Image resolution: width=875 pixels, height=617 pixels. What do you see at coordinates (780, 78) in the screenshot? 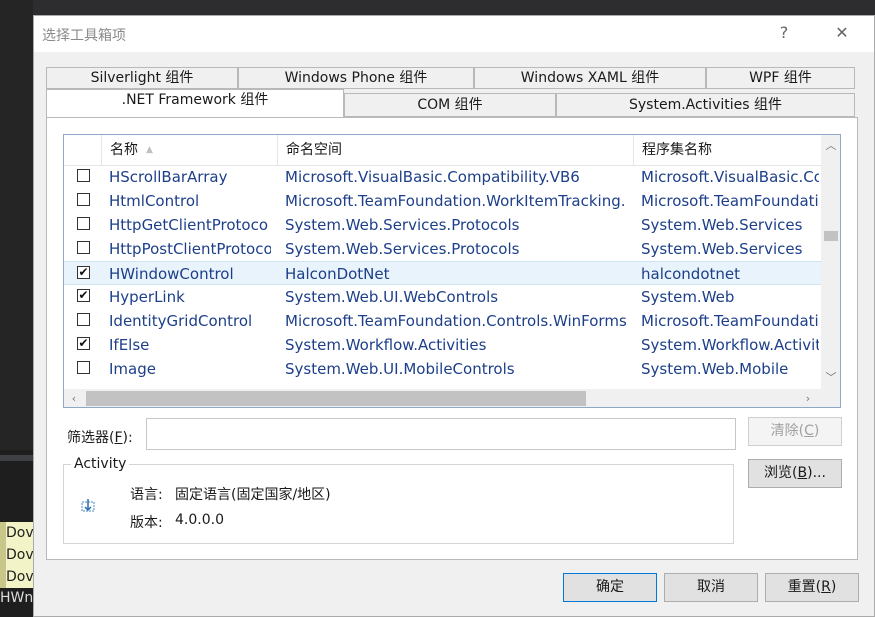
I see `tab-wpf: WPF 组件` at bounding box center [780, 78].